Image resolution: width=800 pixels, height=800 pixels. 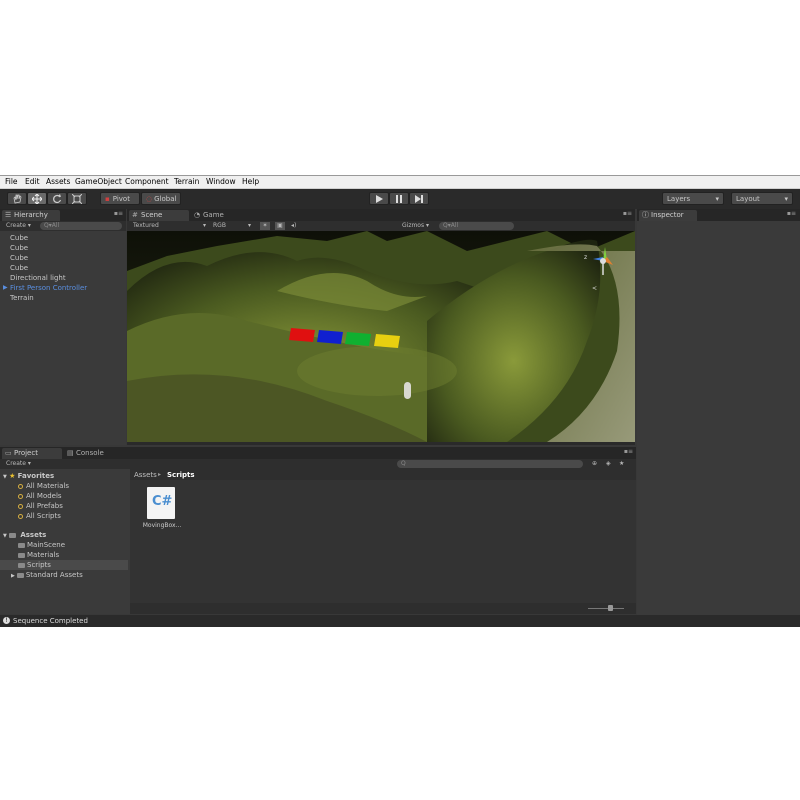 I want to click on folder-icon: ▭, so click(x=8, y=453).